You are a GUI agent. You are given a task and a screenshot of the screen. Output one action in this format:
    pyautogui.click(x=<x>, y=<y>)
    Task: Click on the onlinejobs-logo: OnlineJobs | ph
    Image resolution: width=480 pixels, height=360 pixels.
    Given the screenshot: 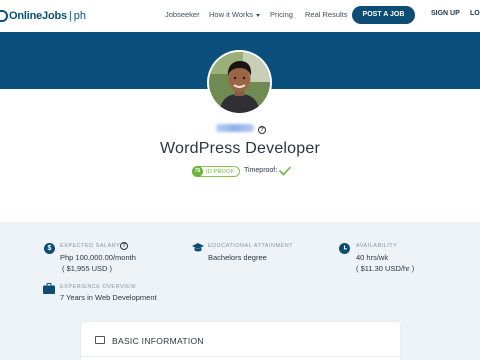 What is the action you would take?
    pyautogui.click(x=43, y=16)
    